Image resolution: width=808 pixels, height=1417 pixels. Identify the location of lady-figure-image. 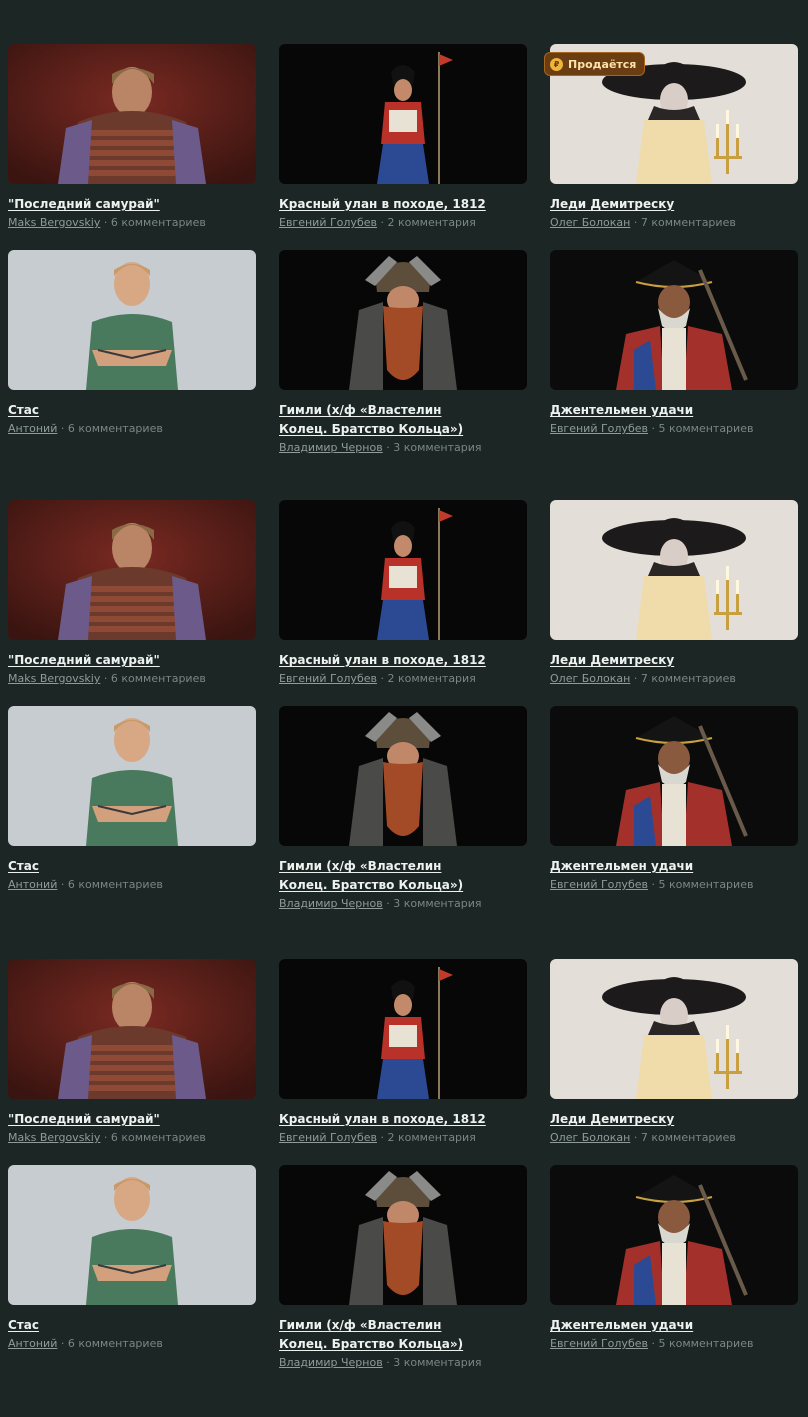
(674, 570).